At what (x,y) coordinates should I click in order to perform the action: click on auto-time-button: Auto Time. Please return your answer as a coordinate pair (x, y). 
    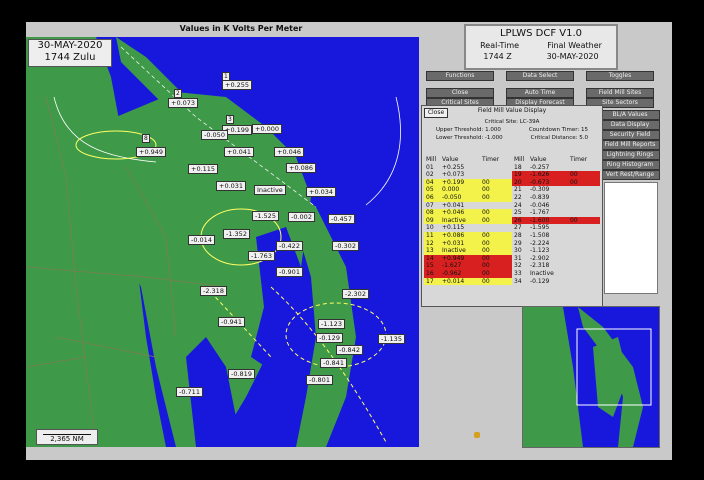
    Looking at the image, I should click on (540, 93).